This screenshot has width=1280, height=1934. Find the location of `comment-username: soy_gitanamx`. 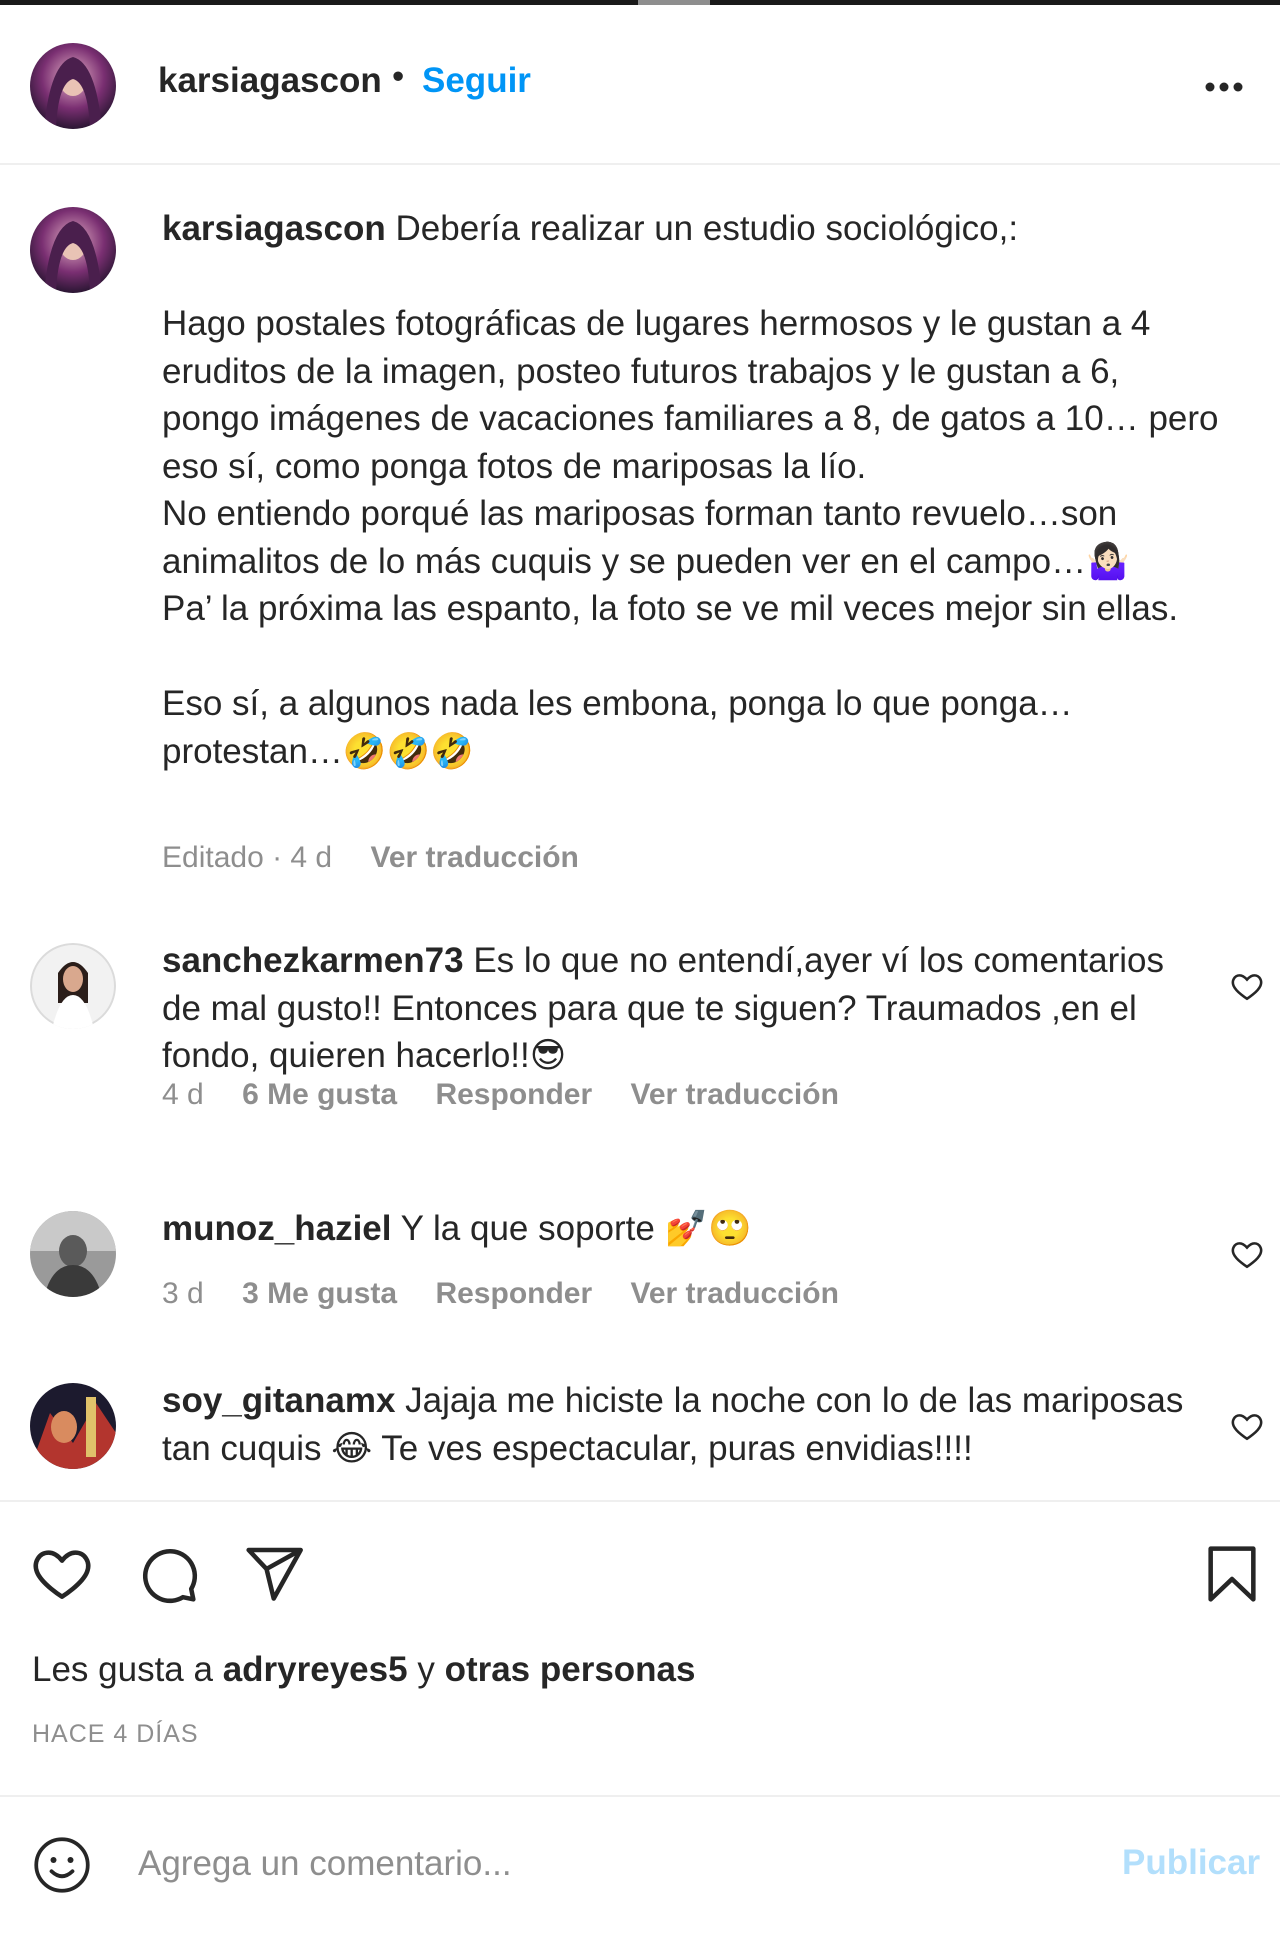

comment-username: soy_gitanamx is located at coordinates (278, 1400).